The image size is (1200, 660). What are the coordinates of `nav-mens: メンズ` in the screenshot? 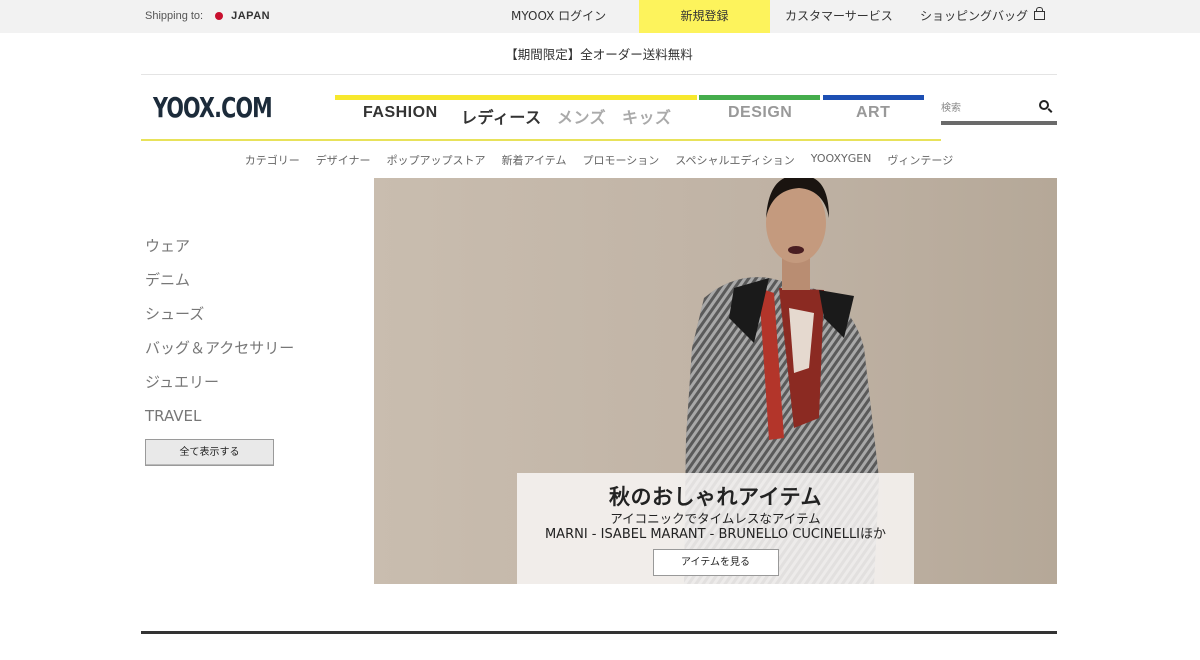 It's located at (581, 116).